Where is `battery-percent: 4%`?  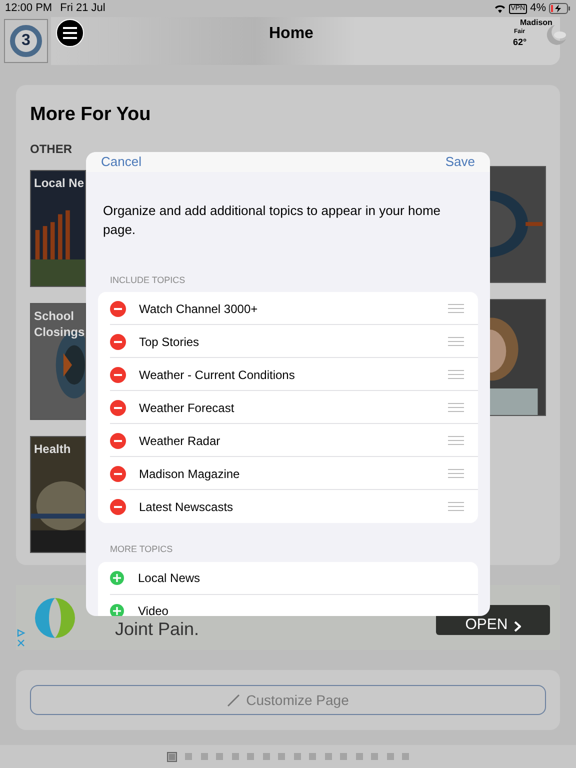 battery-percent: 4% is located at coordinates (538, 8).